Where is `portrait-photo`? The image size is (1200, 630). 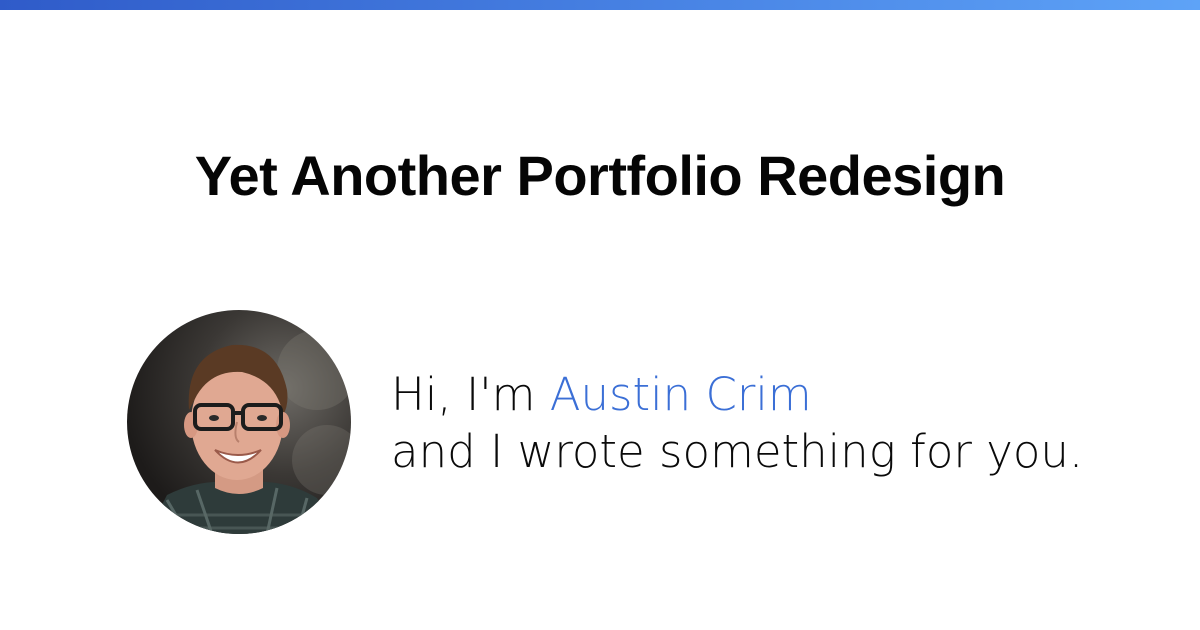
portrait-photo is located at coordinates (249, 432).